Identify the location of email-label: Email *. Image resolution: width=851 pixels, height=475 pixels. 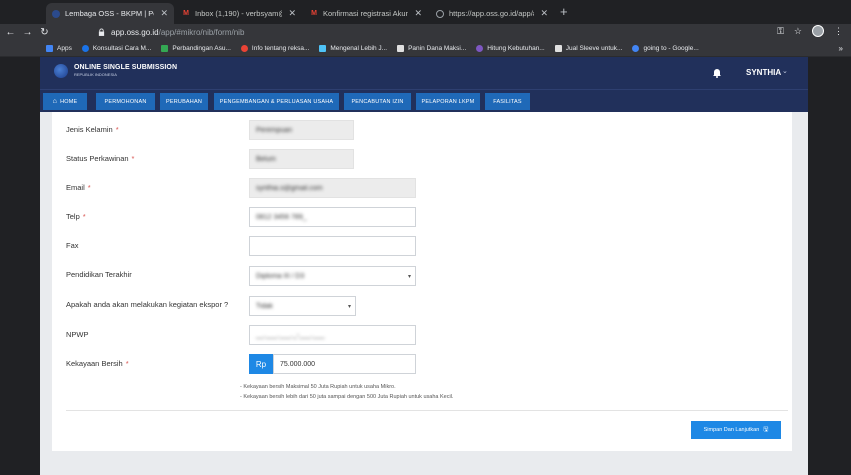
(78, 187).